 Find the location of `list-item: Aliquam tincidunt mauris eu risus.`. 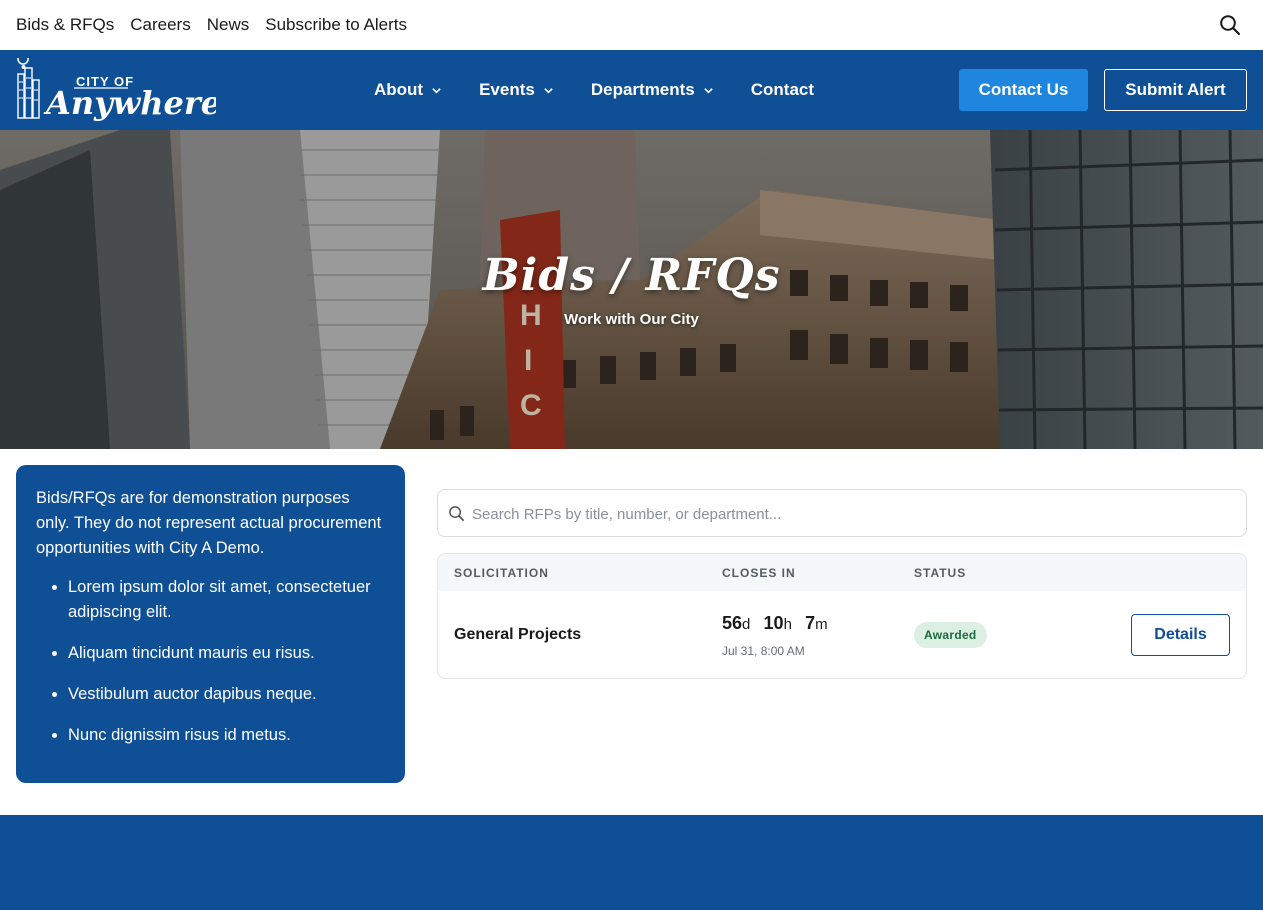

list-item: Aliquam tincidunt mauris eu risus. is located at coordinates (226, 653).